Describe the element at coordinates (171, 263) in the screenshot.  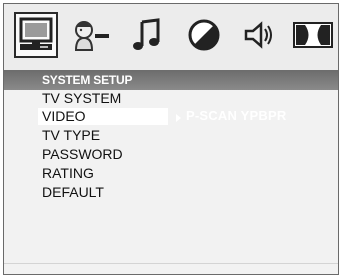
I see `divider` at that location.